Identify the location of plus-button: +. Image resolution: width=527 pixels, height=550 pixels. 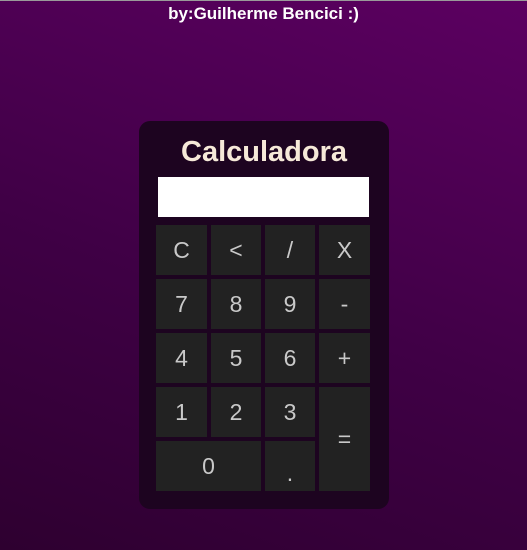
(344, 358).